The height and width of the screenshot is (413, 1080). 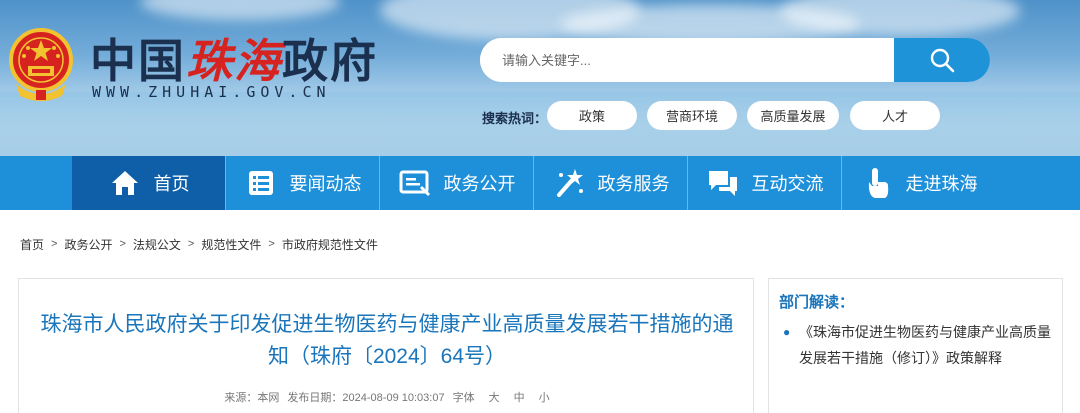 I want to click on nav-item-interaction: 互动交流, so click(x=764, y=183).